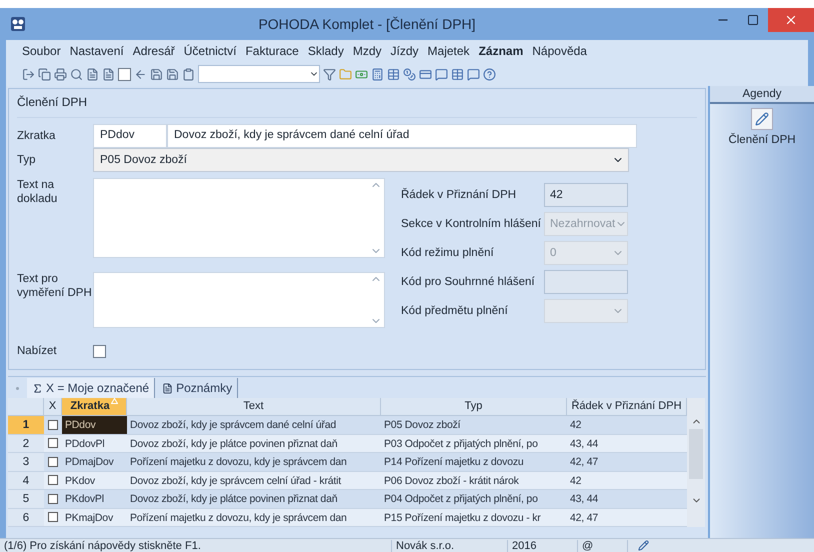 The image size is (814, 552). Describe the element at coordinates (91, 388) in the screenshot. I see `tab: X = Moje označené` at that location.